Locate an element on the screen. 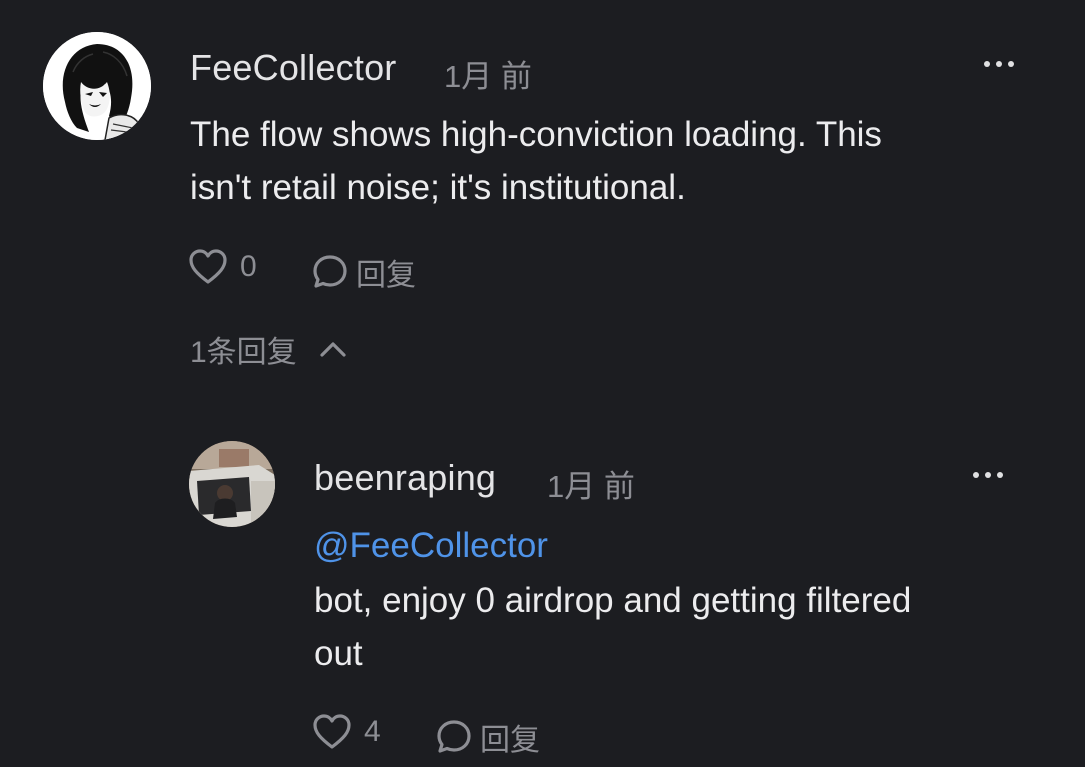 This screenshot has height=767, width=1085. reply-like-button: 4 is located at coordinates (346, 732).